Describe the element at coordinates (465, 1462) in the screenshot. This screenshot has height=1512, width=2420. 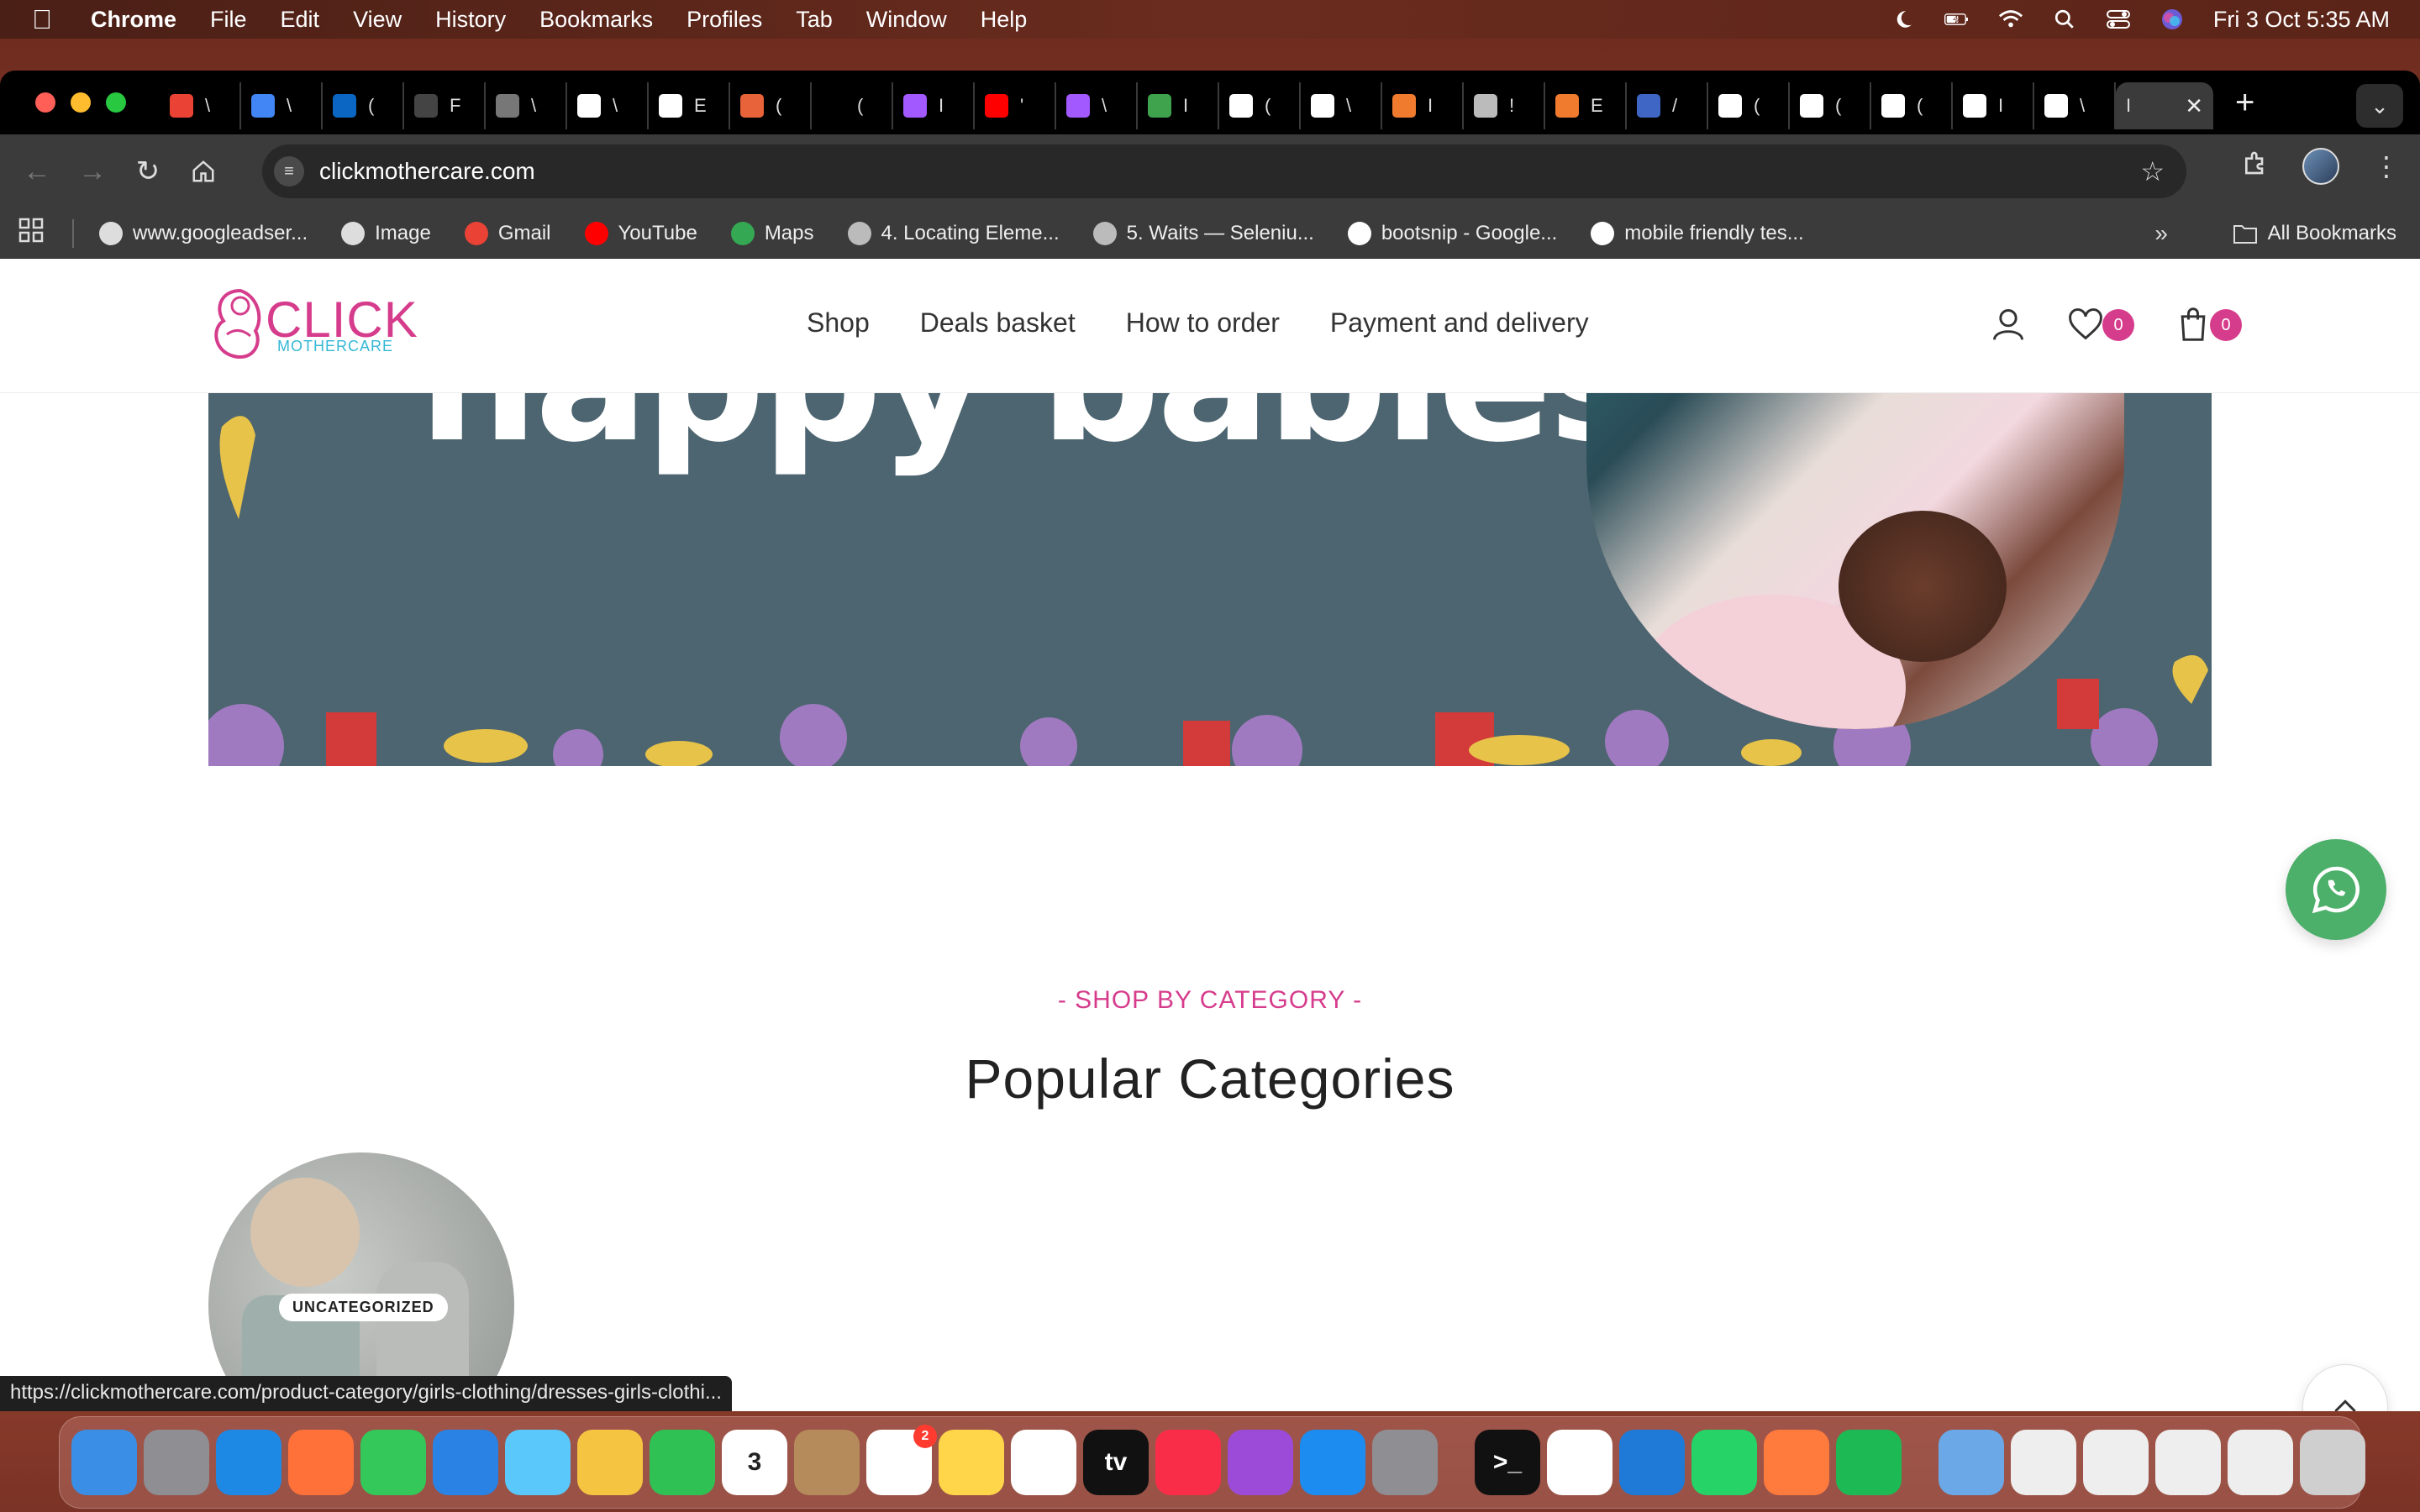
I see `mail-icon` at that location.